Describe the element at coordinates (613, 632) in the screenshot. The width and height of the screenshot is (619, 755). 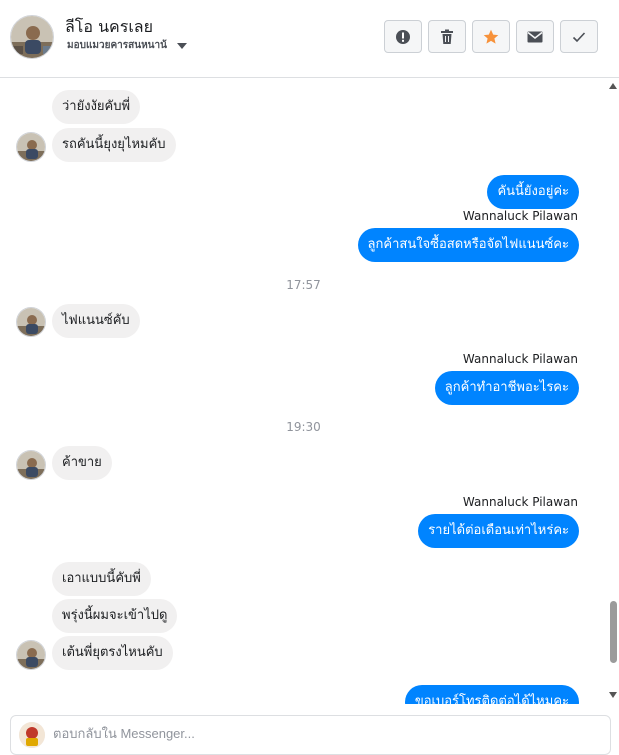
I see `scrollbar-thumb` at that location.